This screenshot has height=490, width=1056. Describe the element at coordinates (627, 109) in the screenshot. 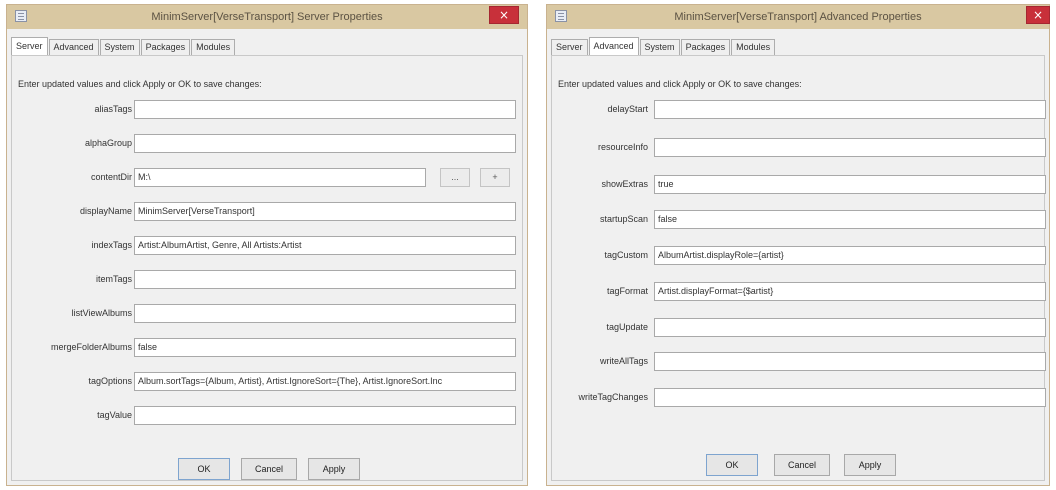

I see `field-label: delayStart` at that location.